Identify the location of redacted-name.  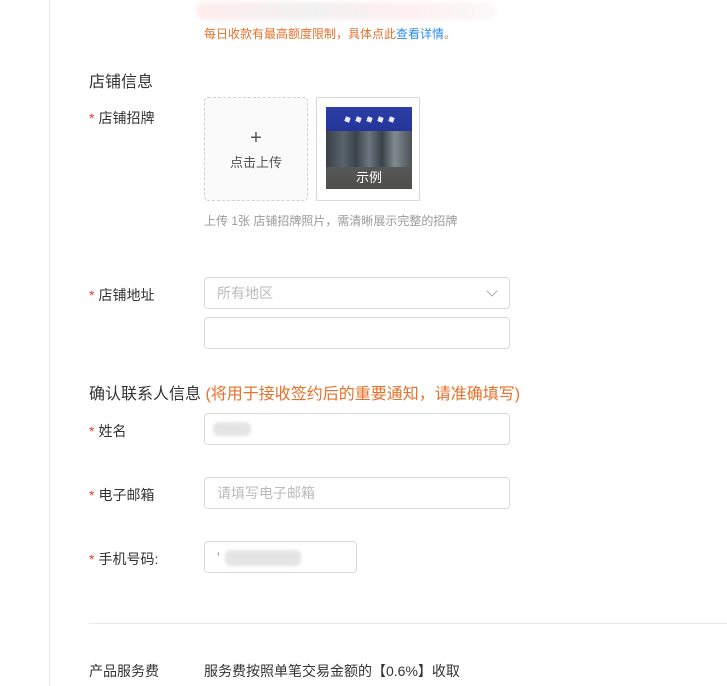
(232, 429).